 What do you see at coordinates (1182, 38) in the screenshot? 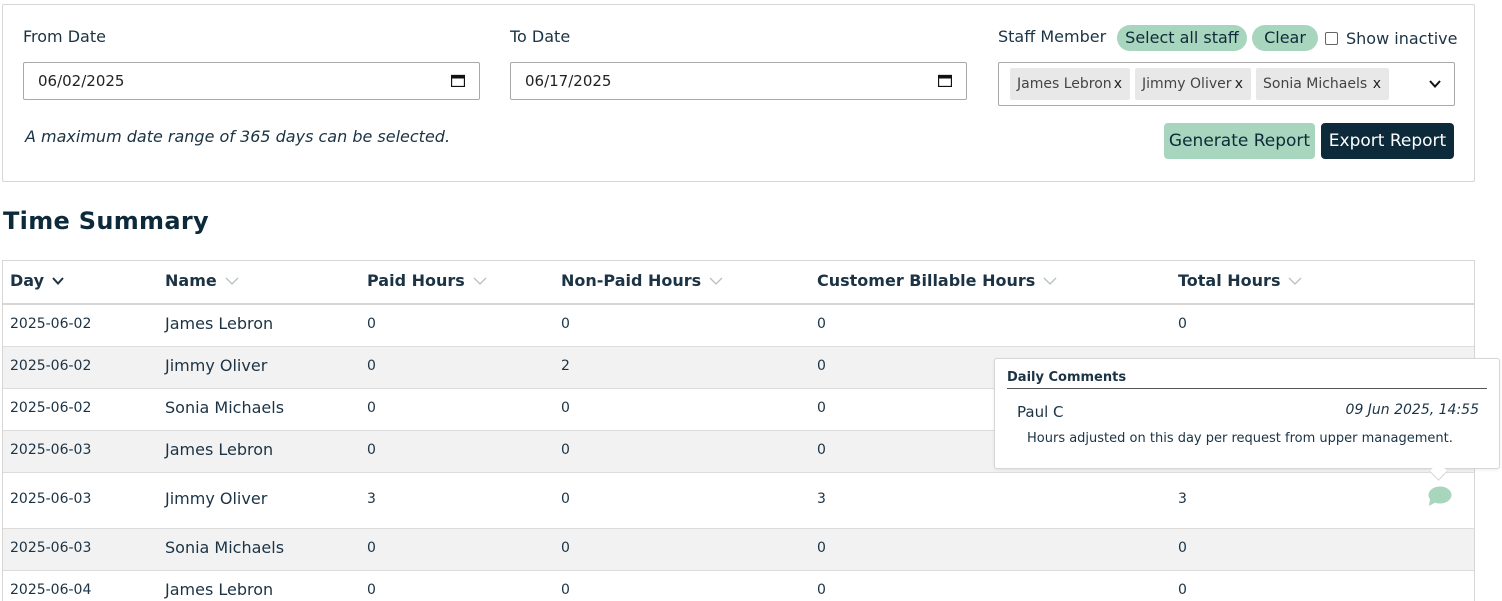
I see `select-all-staff-button: Select all staff` at bounding box center [1182, 38].